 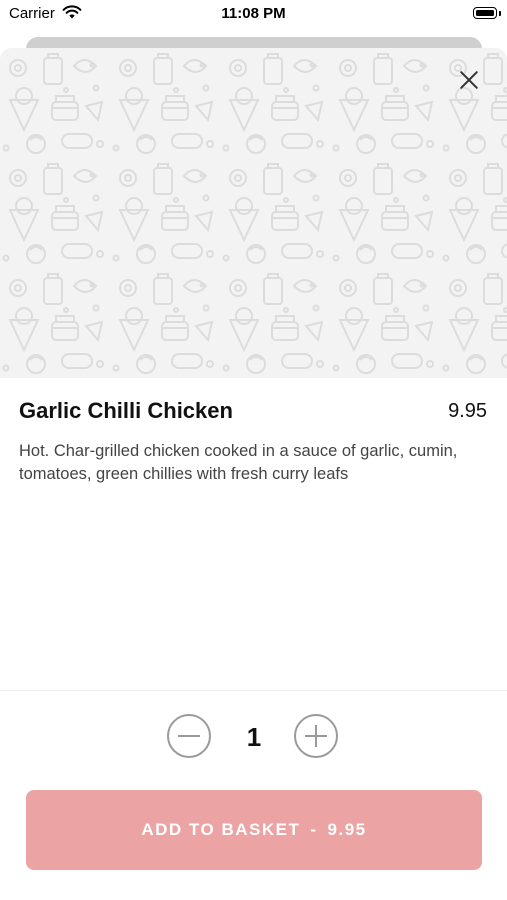 I want to click on add-to-basket-label: ADD TO BASKET, so click(x=221, y=829).